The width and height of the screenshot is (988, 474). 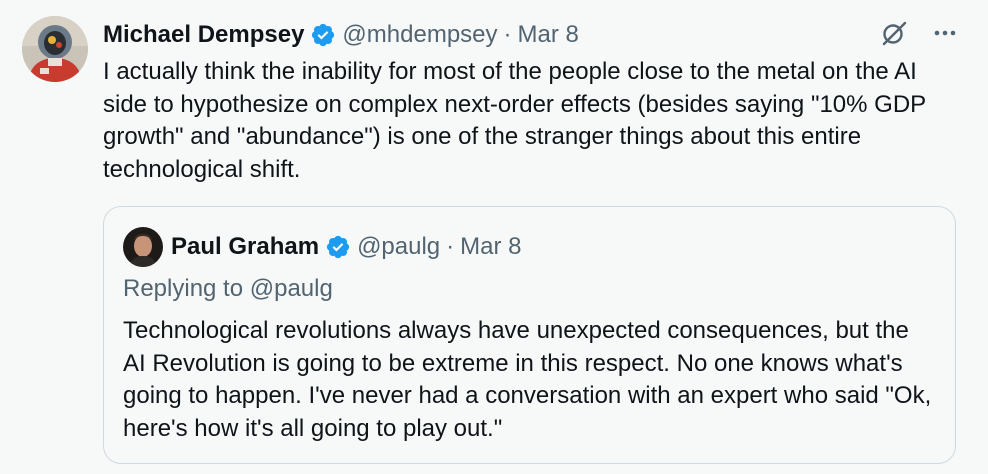 I want to click on more-options-icon, so click(x=945, y=35).